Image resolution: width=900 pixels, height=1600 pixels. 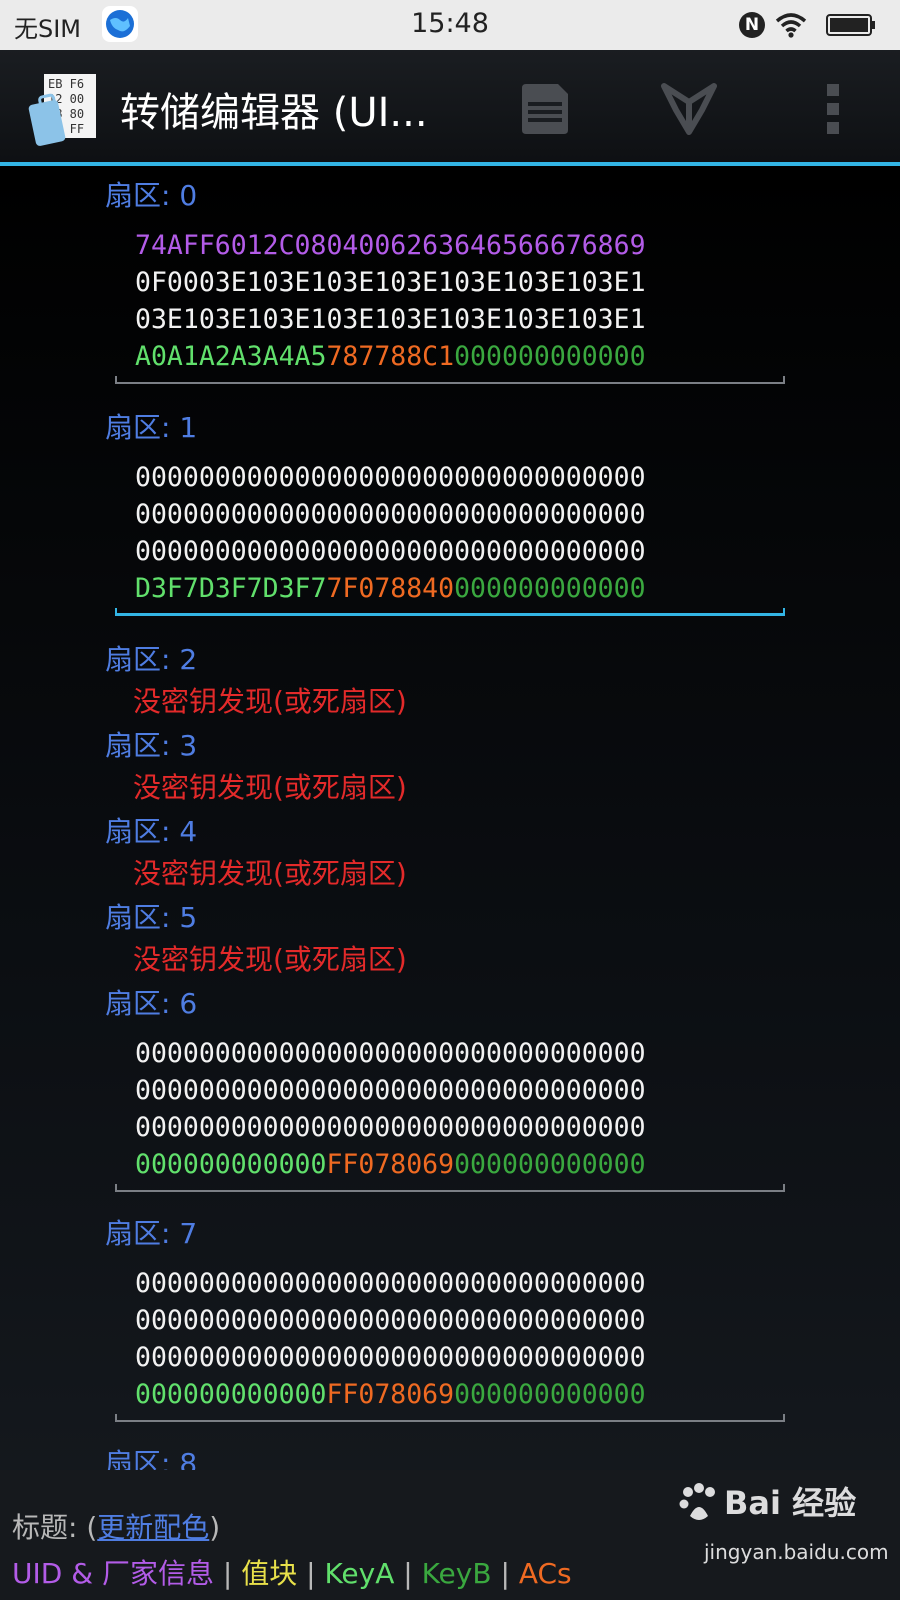 What do you see at coordinates (697, 1501) in the screenshot?
I see `paw-icon` at bounding box center [697, 1501].